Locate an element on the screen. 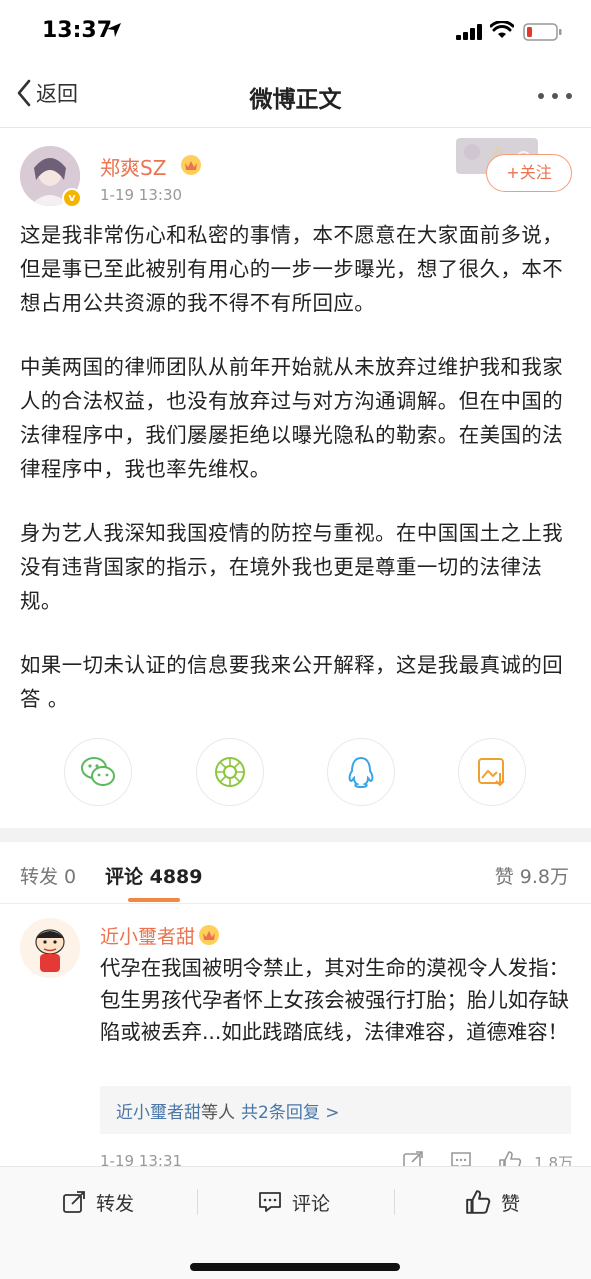 This screenshot has width=591, height=1279. bottom-action-bar: 转发 评论 赞 is located at coordinates (295, 1222).